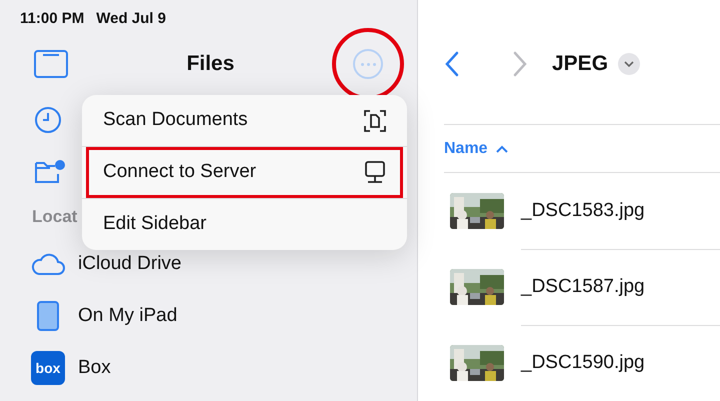  What do you see at coordinates (52, 19) in the screenshot?
I see `status-time: 11:00 PM` at bounding box center [52, 19].